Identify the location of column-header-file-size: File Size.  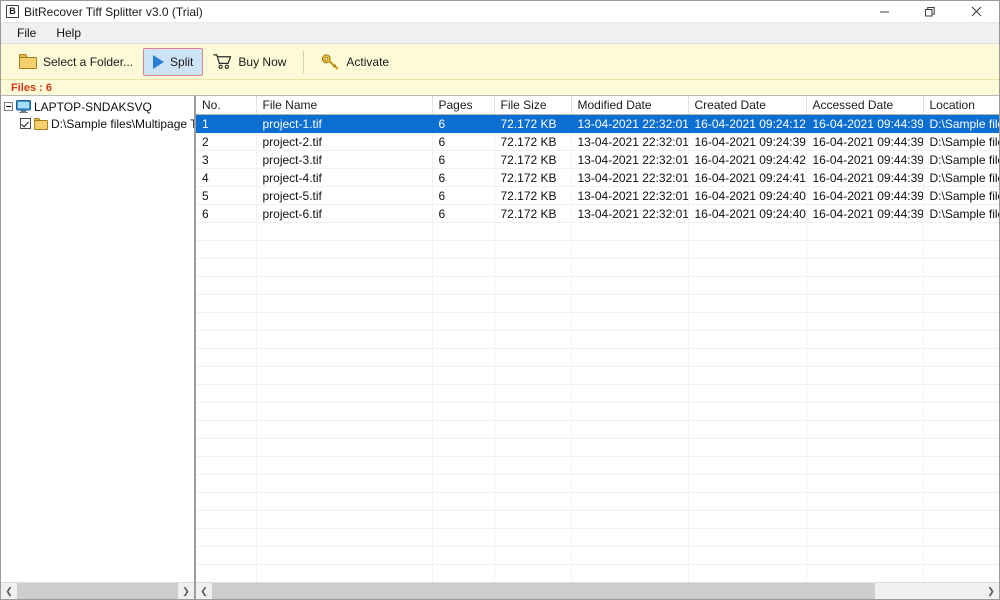
(533, 105).